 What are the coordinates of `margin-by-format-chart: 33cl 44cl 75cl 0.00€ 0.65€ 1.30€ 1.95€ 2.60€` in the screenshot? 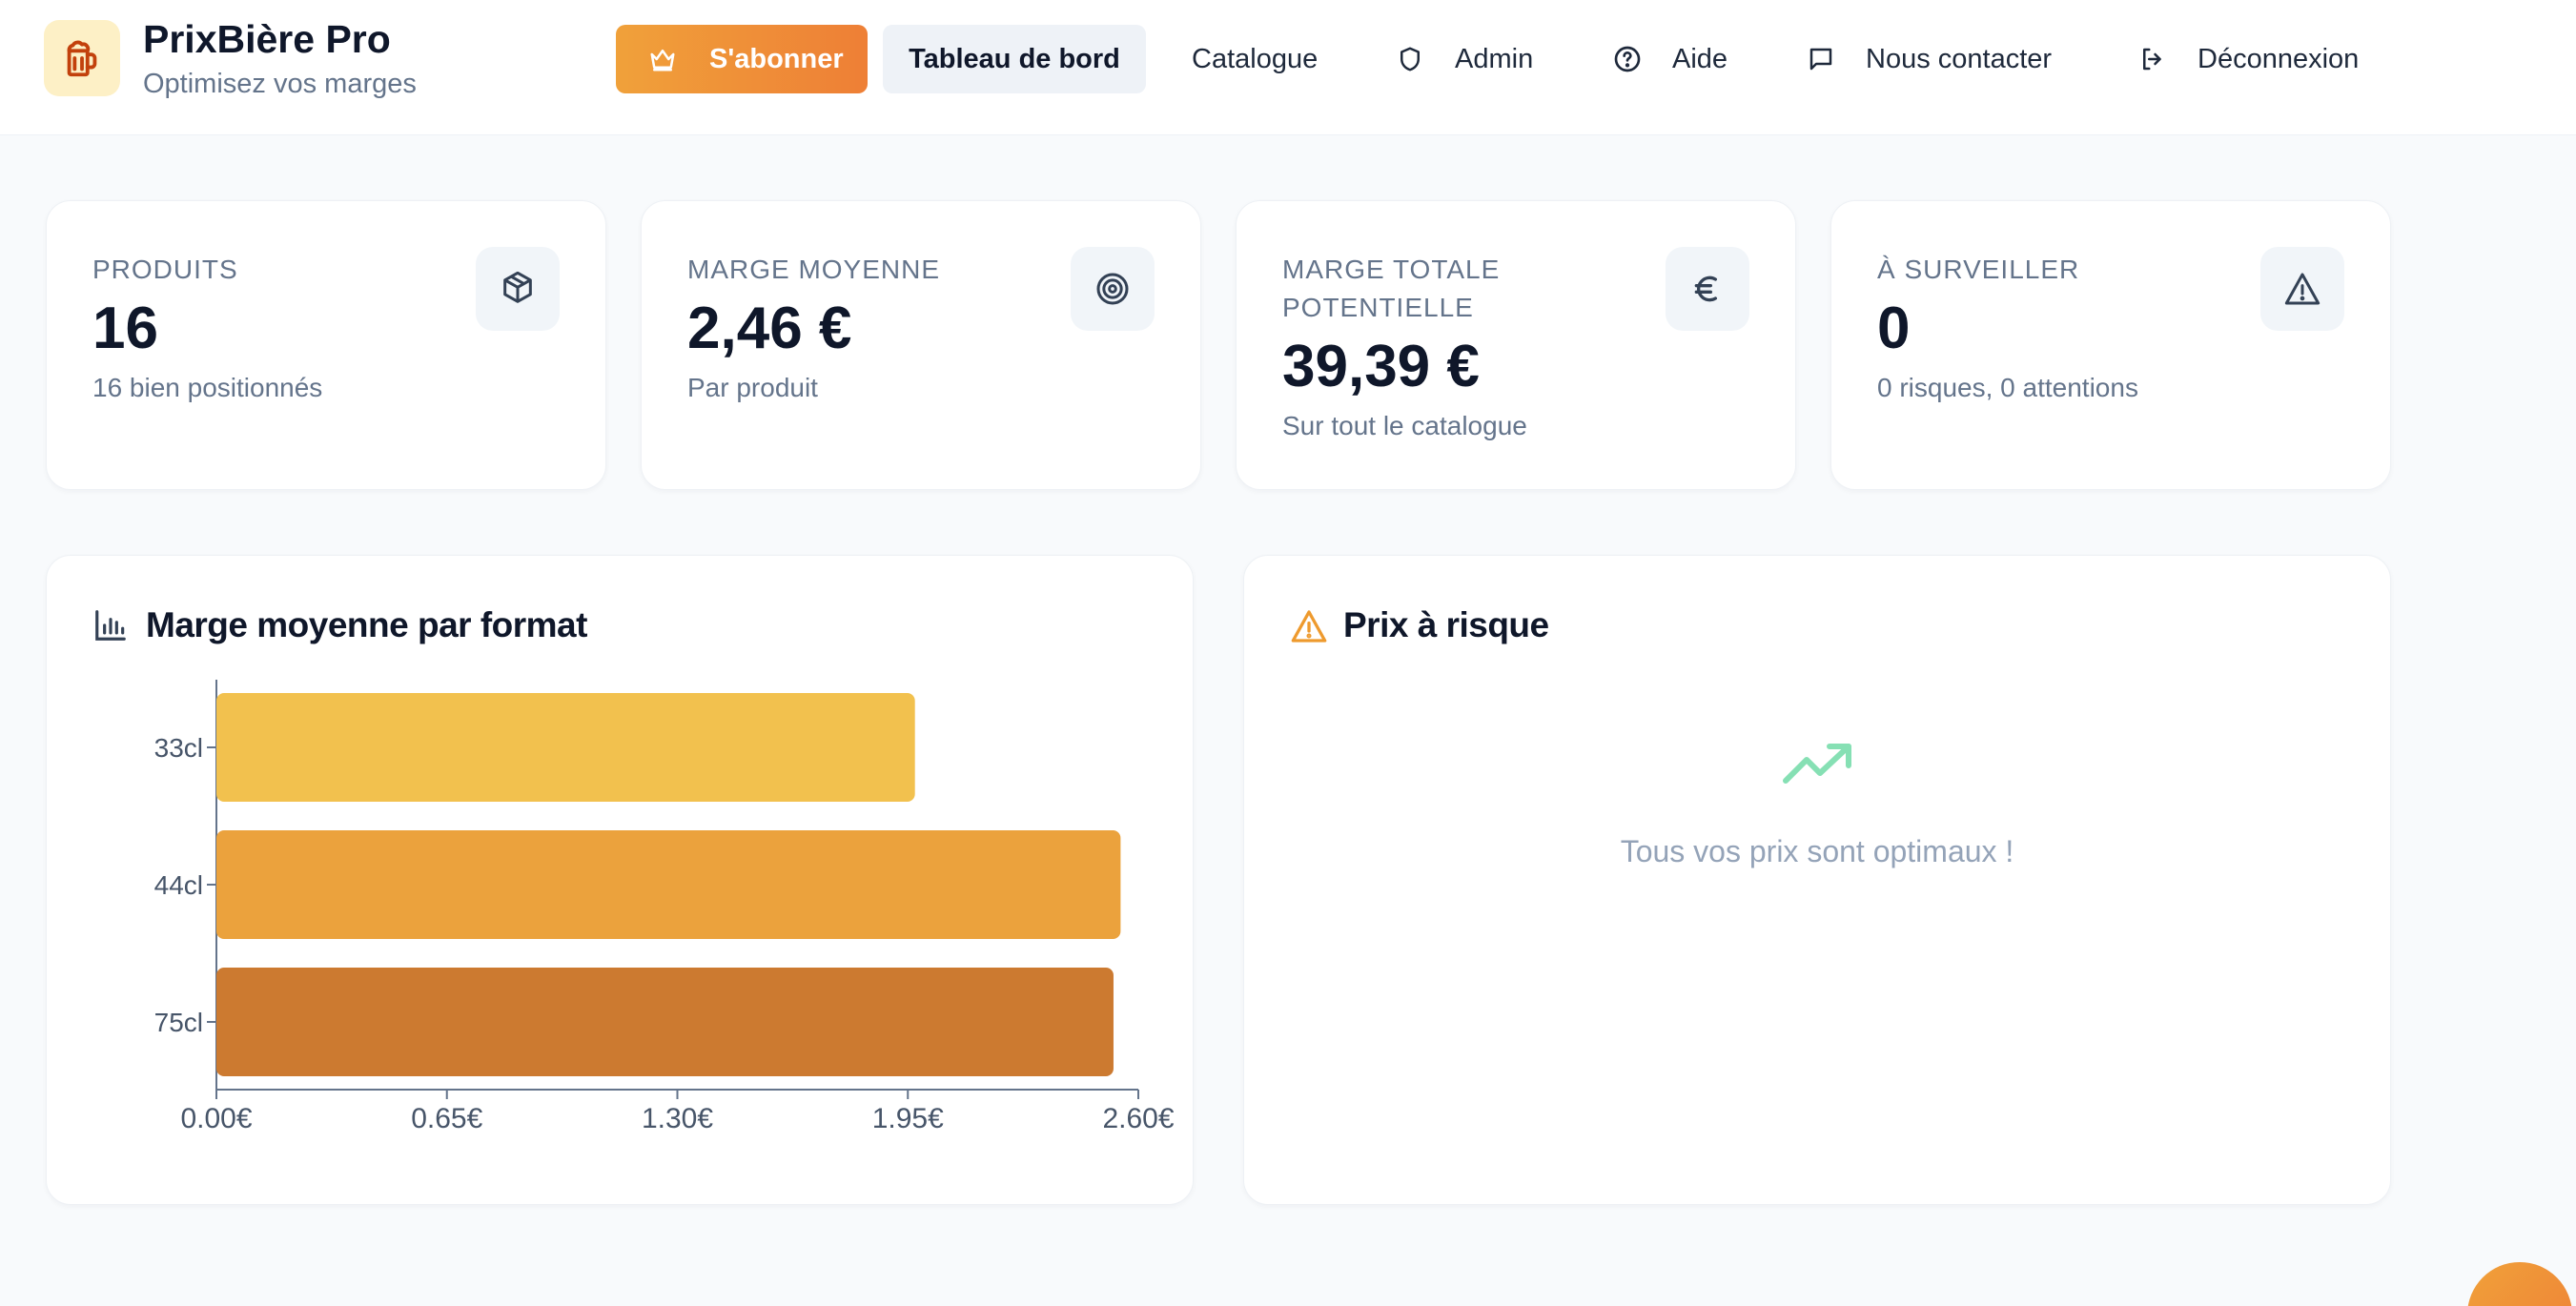 It's located at (664, 907).